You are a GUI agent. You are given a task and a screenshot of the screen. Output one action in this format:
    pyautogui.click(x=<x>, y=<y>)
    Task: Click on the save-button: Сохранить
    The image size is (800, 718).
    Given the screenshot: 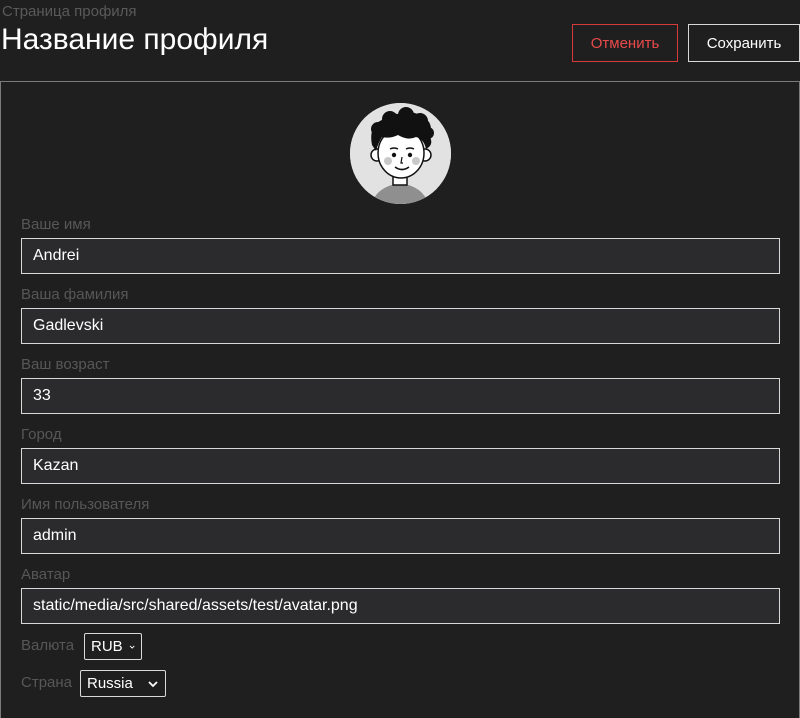 What is the action you would take?
    pyautogui.click(x=744, y=43)
    